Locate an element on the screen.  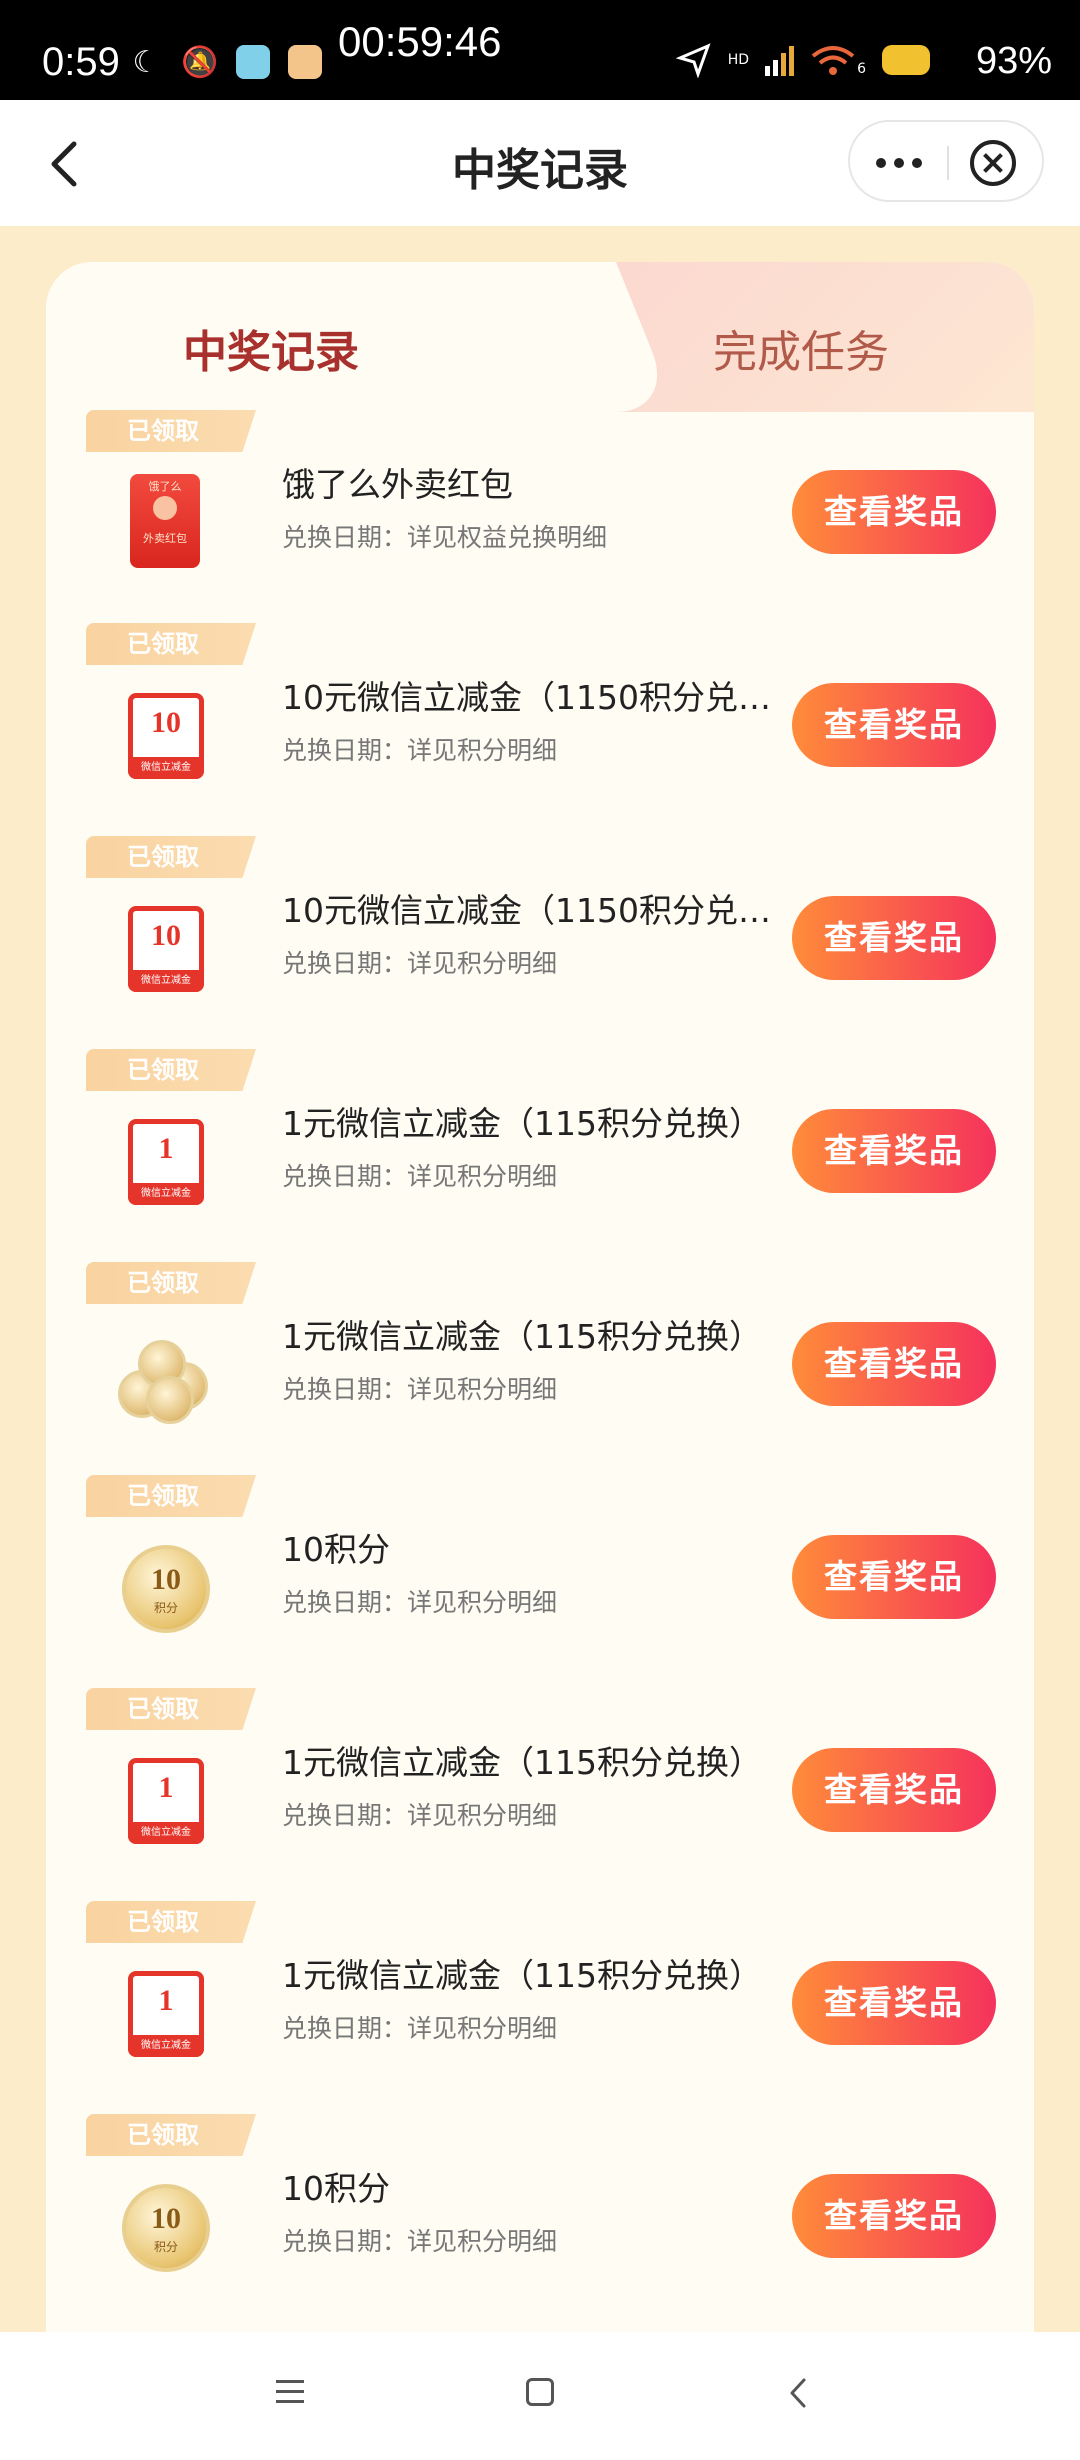
list-item: 已领取 1元微信立减金（115积分兑换） 兑换日期：详见积分明细 查看奖品 is located at coordinates (540, 1368).